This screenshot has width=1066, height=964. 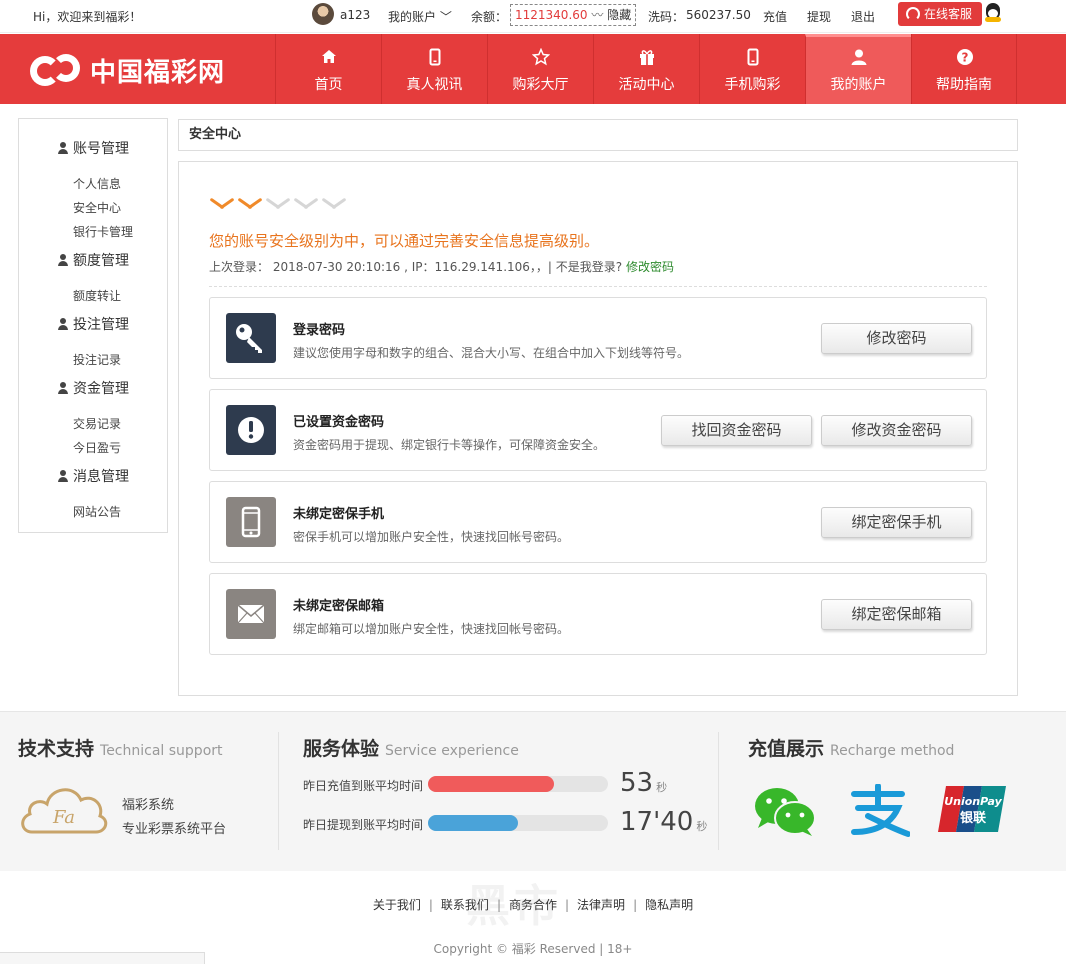 I want to click on sidebar-group-title: 资金管理, so click(x=101, y=389).